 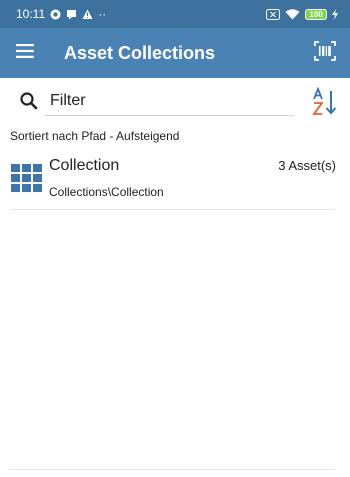 I want to click on filter-row, so click(x=175, y=101).